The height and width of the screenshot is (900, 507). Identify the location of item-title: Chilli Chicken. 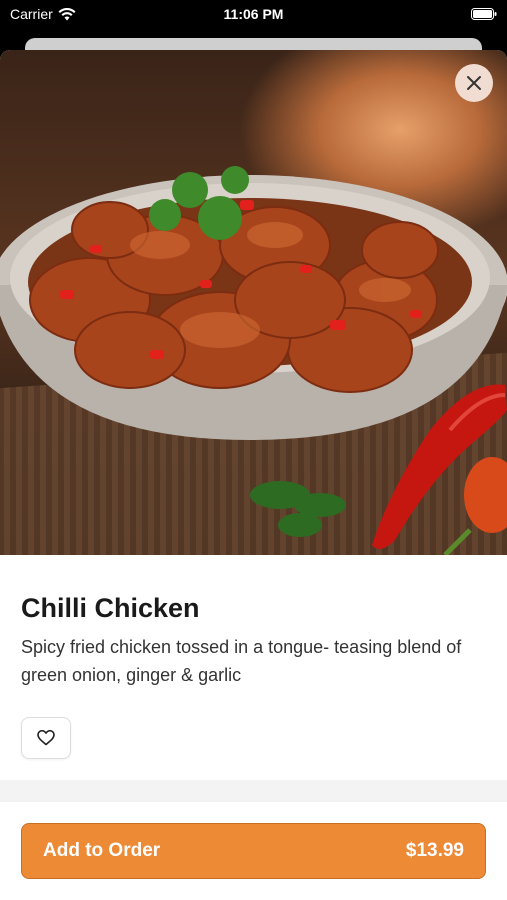
(110, 608).